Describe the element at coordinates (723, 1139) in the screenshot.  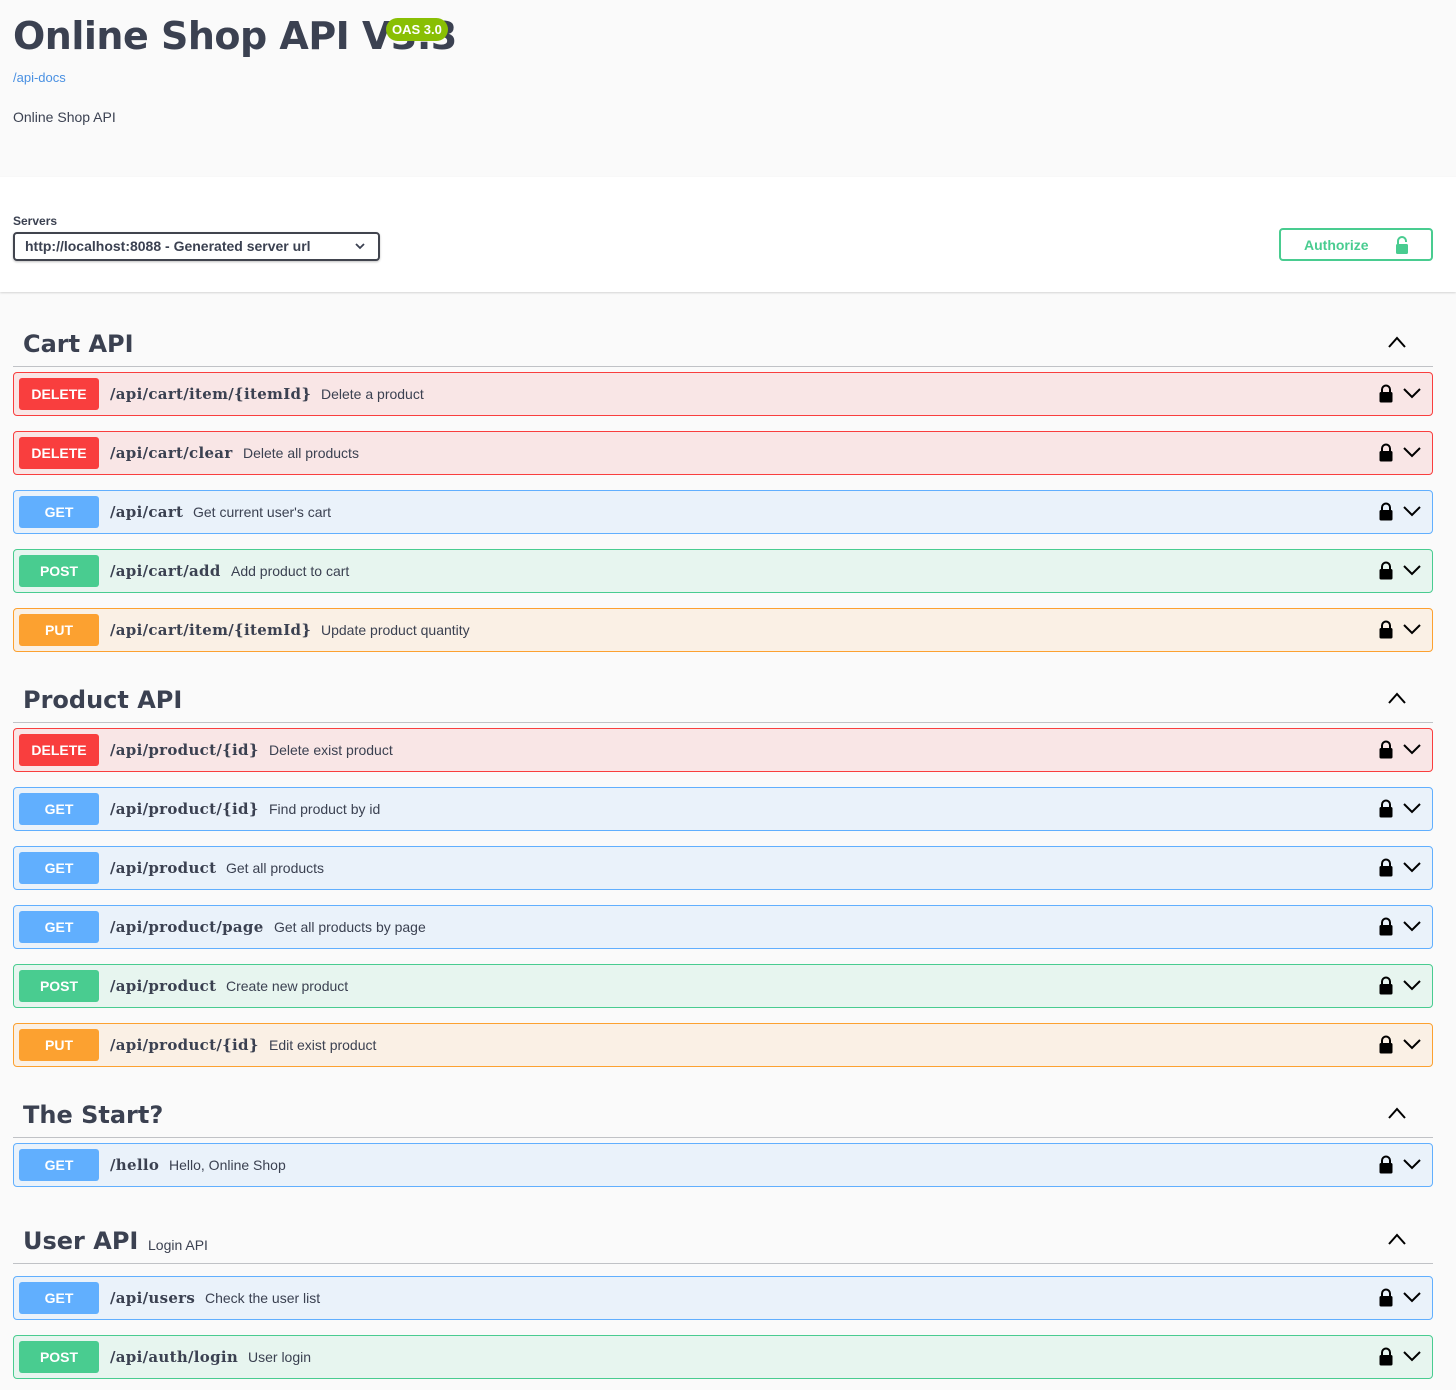
I see `tag-section: The Start? GET/hello Hello, Online Shop` at that location.